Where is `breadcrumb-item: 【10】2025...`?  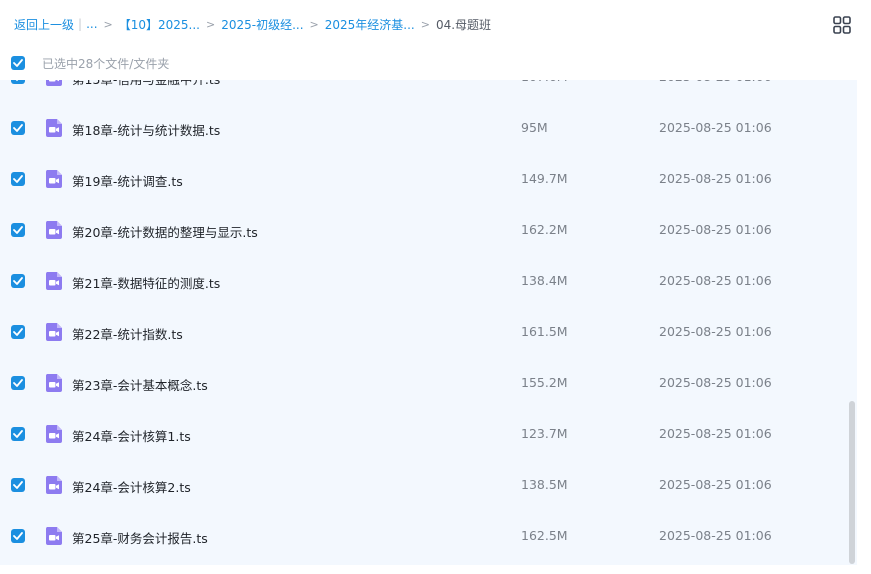 breadcrumb-item: 【10】2025... is located at coordinates (159, 24).